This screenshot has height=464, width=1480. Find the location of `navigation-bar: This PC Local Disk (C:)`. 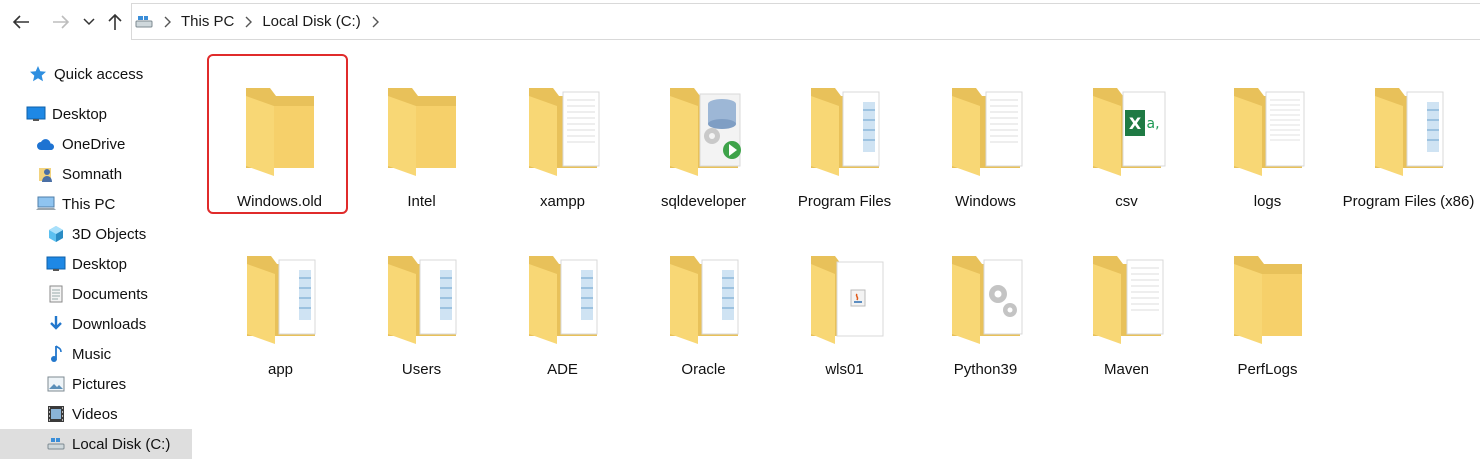

navigation-bar: This PC Local Disk (C:) is located at coordinates (740, 22).